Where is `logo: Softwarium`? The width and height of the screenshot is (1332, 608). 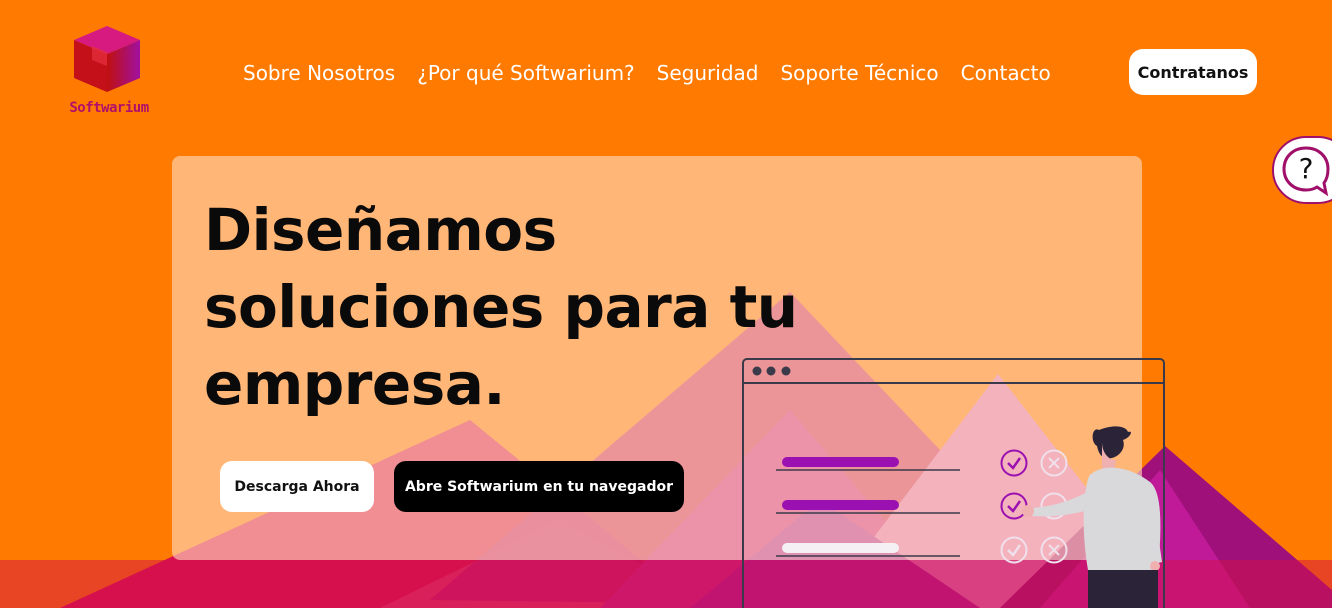
logo: Softwarium is located at coordinates (108, 72).